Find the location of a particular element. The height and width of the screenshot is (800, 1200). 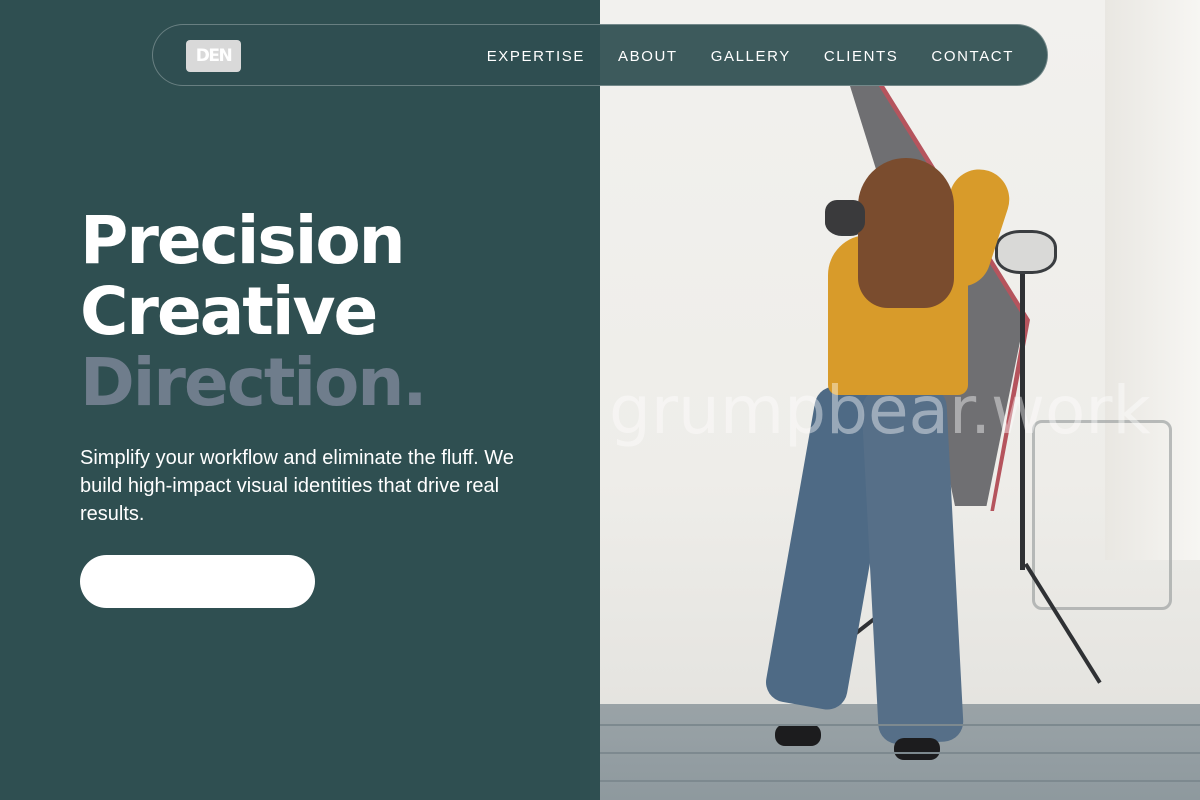

cta-button is located at coordinates (197, 581).